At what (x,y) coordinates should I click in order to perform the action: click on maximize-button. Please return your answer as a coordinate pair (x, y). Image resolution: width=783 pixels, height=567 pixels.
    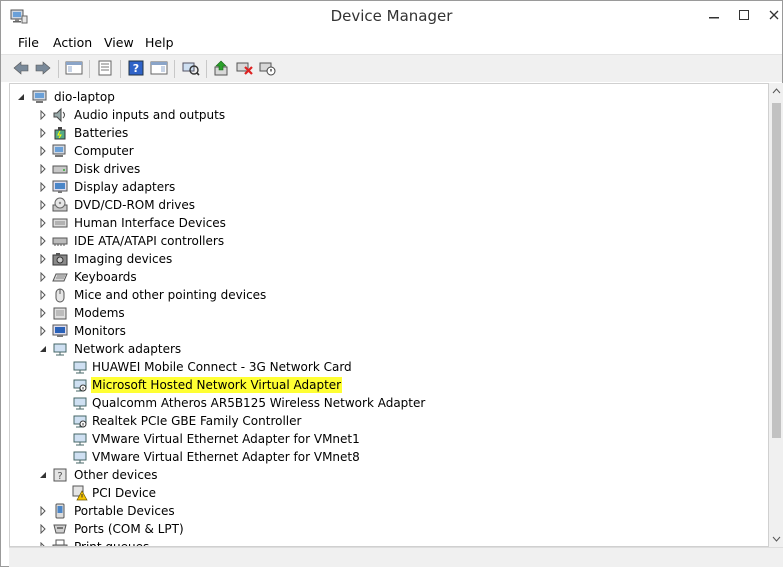
    Looking at the image, I should click on (744, 15).